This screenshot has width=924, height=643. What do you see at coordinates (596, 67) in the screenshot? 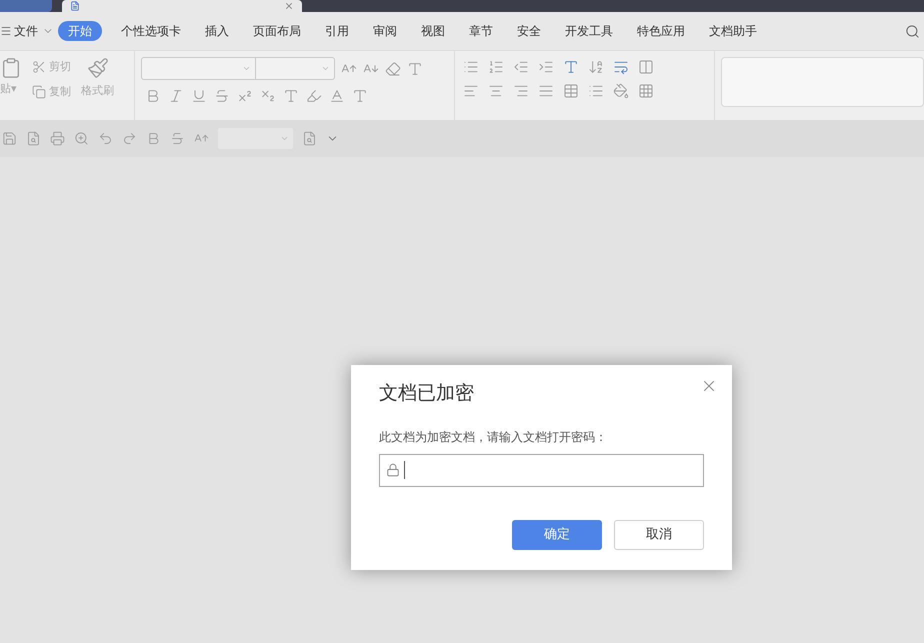
I see `sort-icon` at bounding box center [596, 67].